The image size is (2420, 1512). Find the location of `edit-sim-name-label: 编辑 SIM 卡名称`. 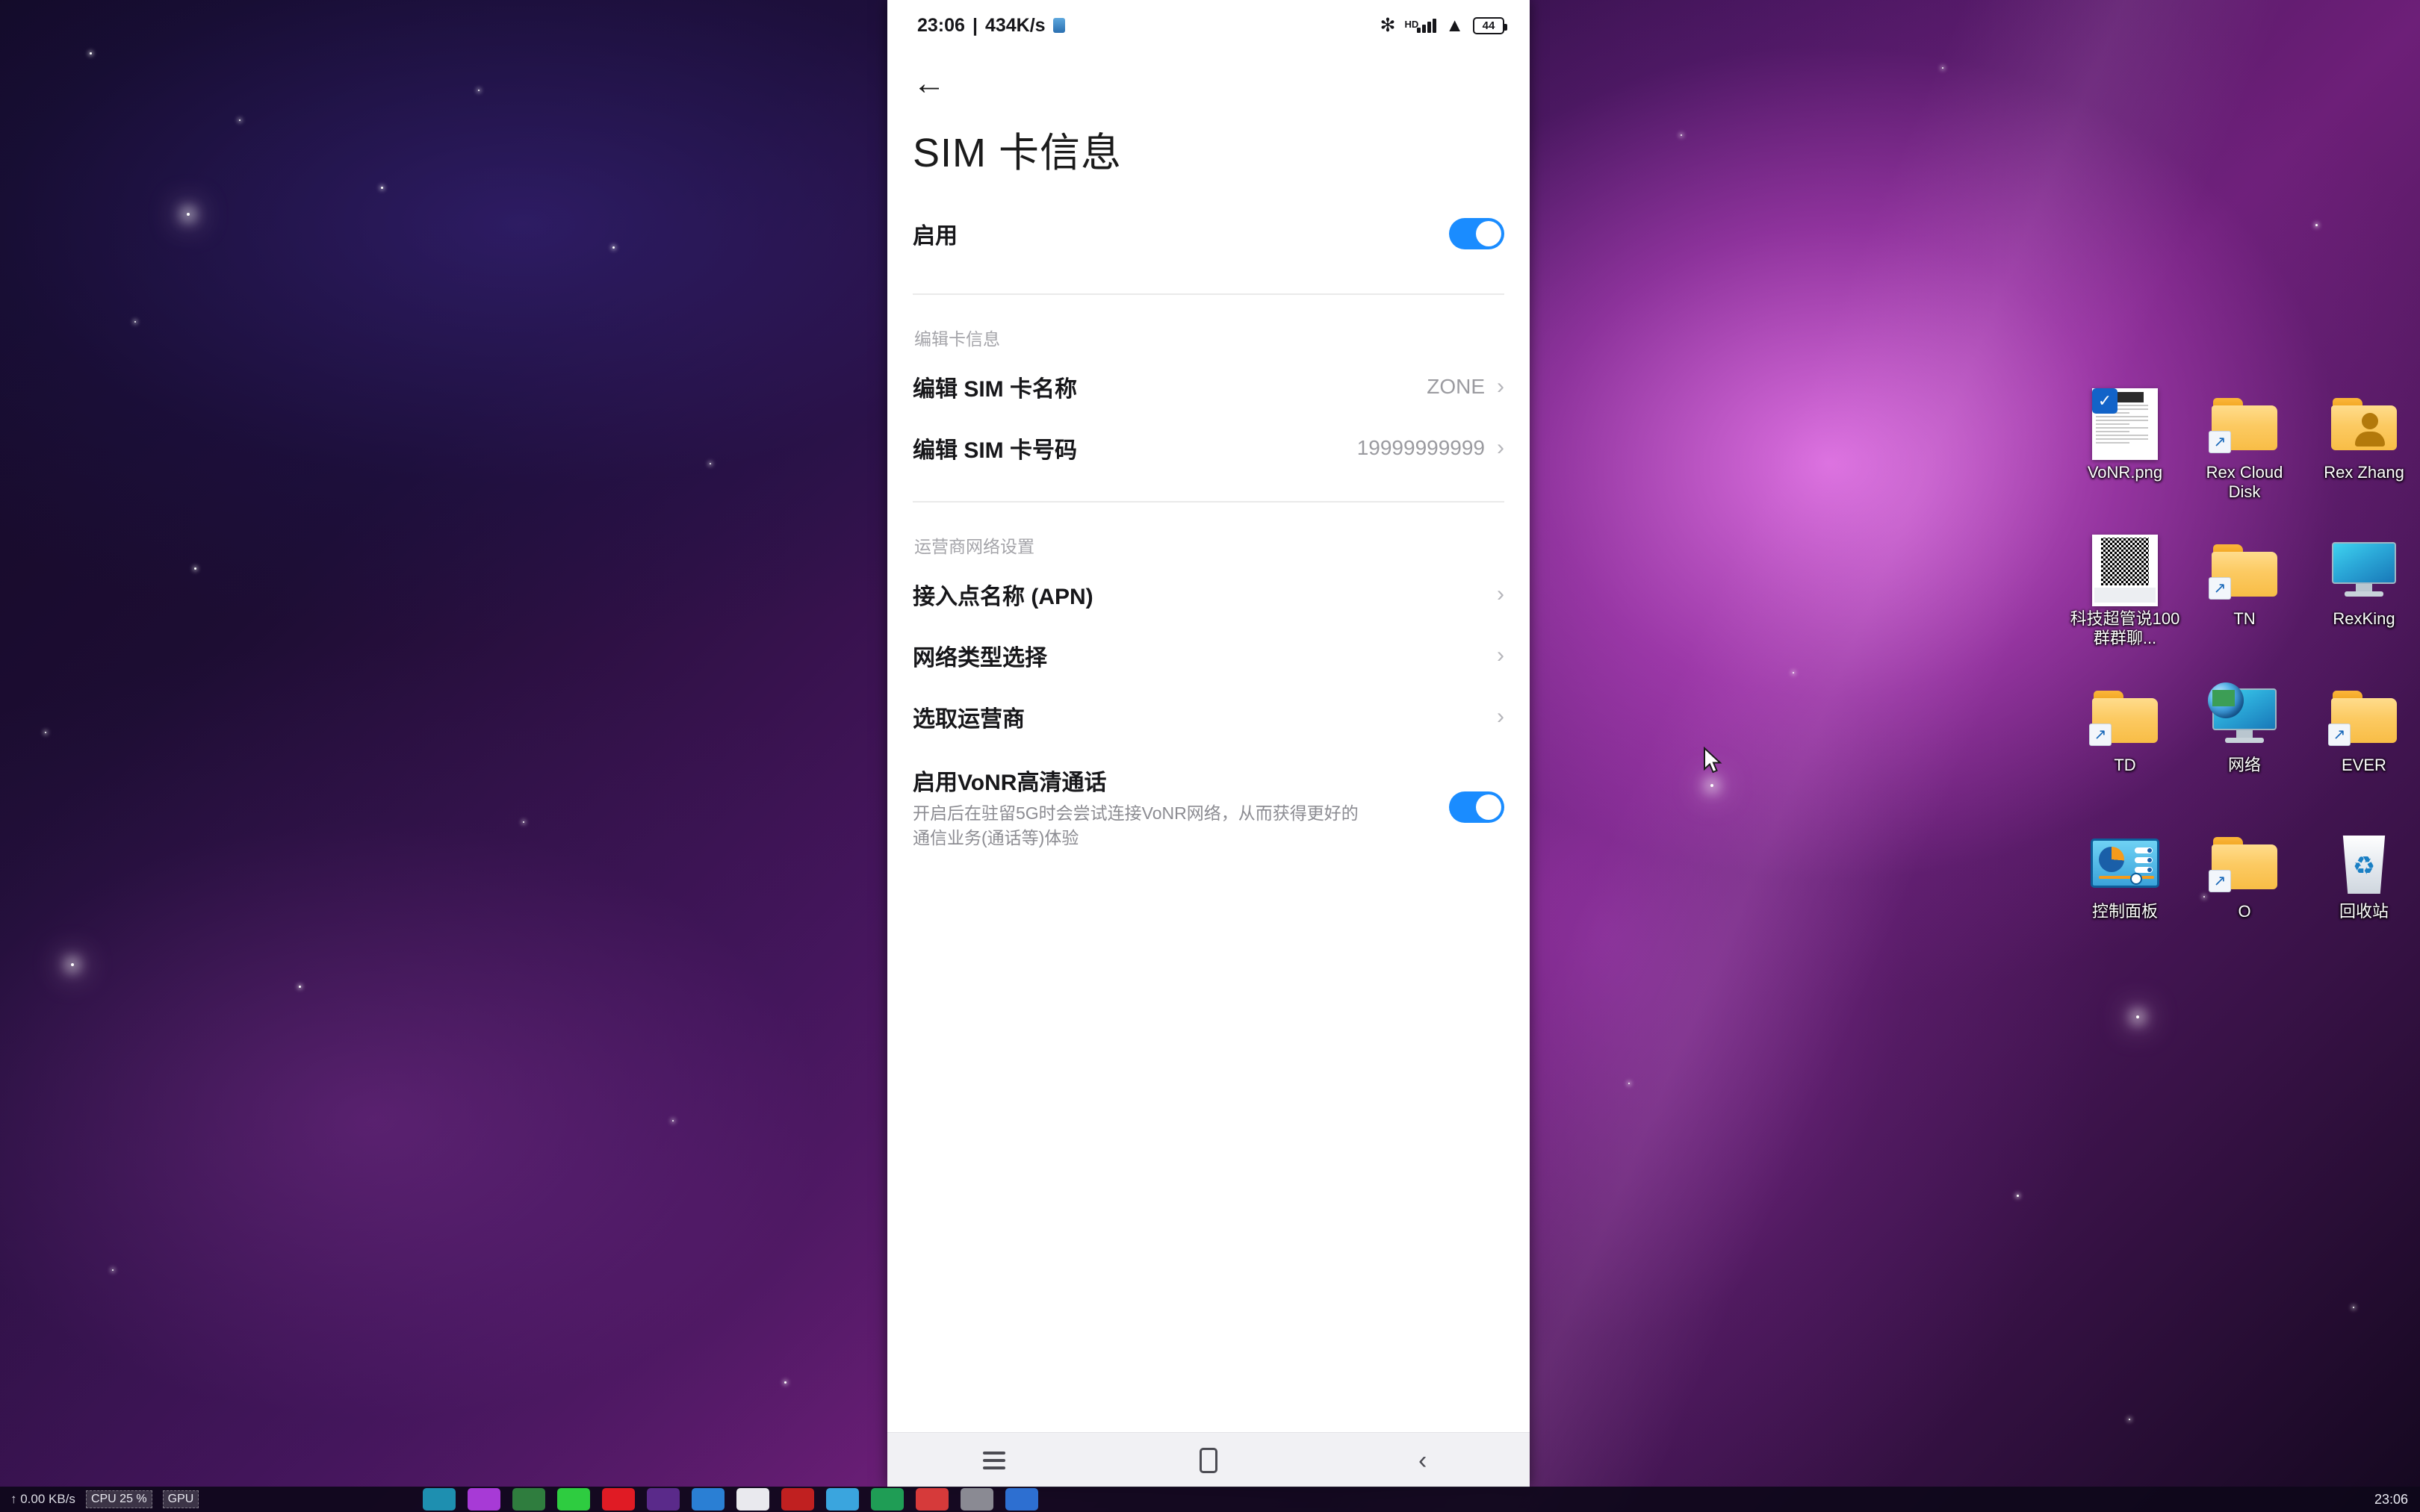

edit-sim-name-label: 编辑 SIM 卡名称 is located at coordinates (995, 389).